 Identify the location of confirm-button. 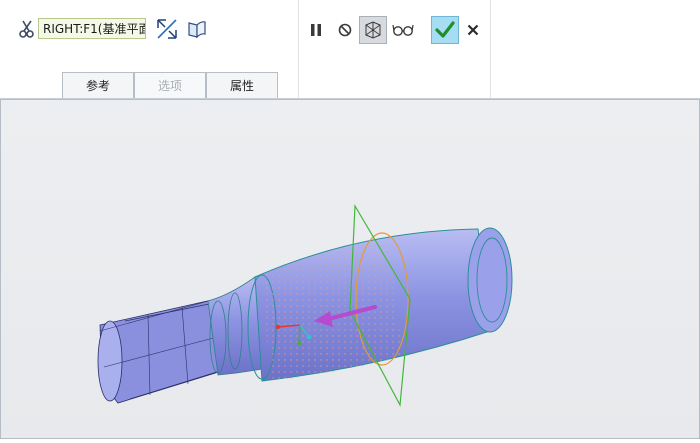
(445, 30).